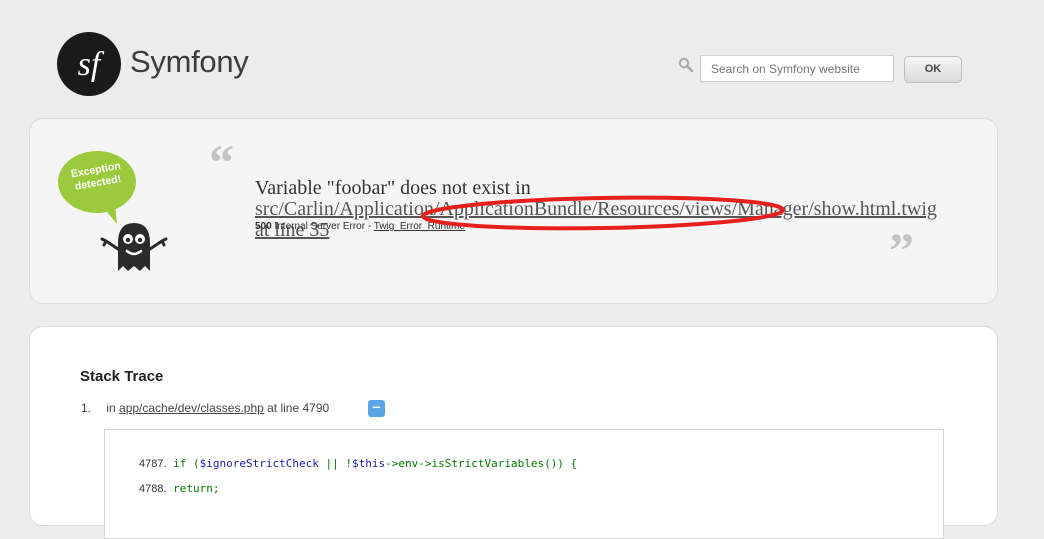 The image size is (1044, 539). I want to click on trace-item-prefix: in, so click(113, 408).